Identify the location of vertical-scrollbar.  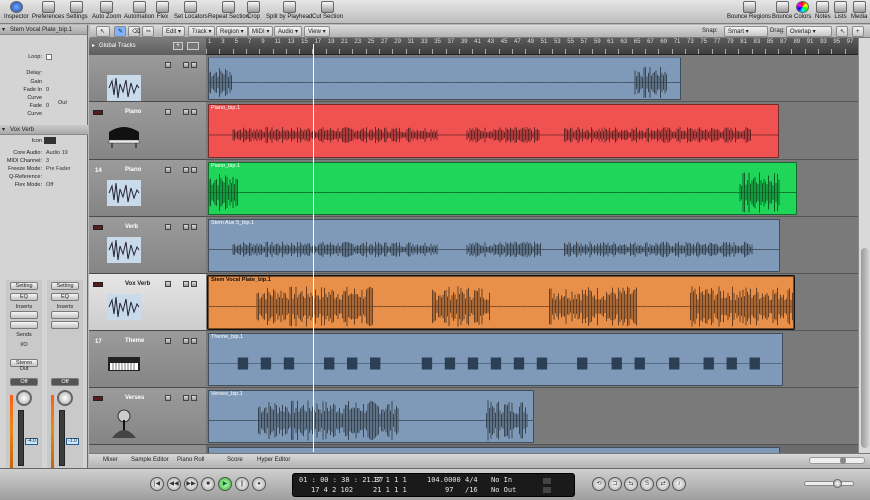
(864, 245).